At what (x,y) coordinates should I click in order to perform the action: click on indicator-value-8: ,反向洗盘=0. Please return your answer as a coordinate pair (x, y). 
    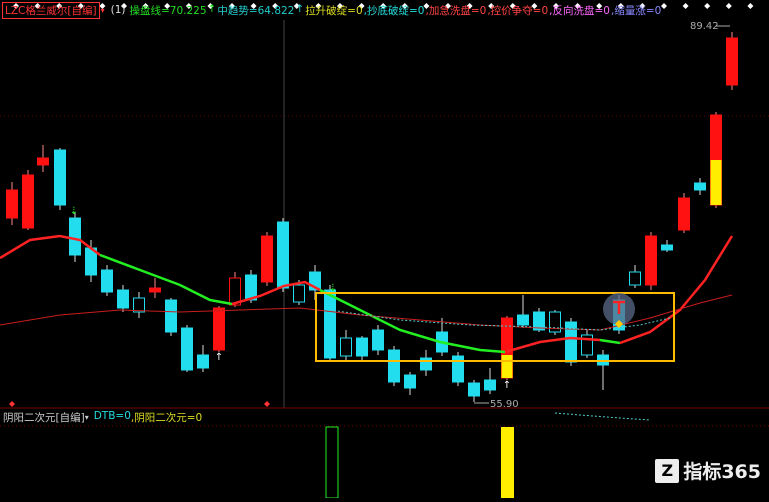
    Looking at the image, I should click on (579, 10).